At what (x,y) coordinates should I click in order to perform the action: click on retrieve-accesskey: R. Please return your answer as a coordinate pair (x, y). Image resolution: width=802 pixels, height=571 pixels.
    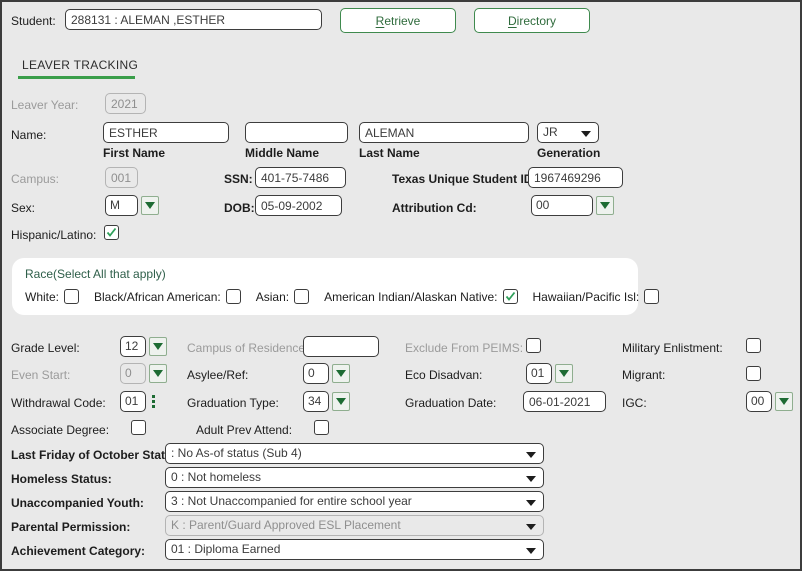
    Looking at the image, I should click on (380, 20).